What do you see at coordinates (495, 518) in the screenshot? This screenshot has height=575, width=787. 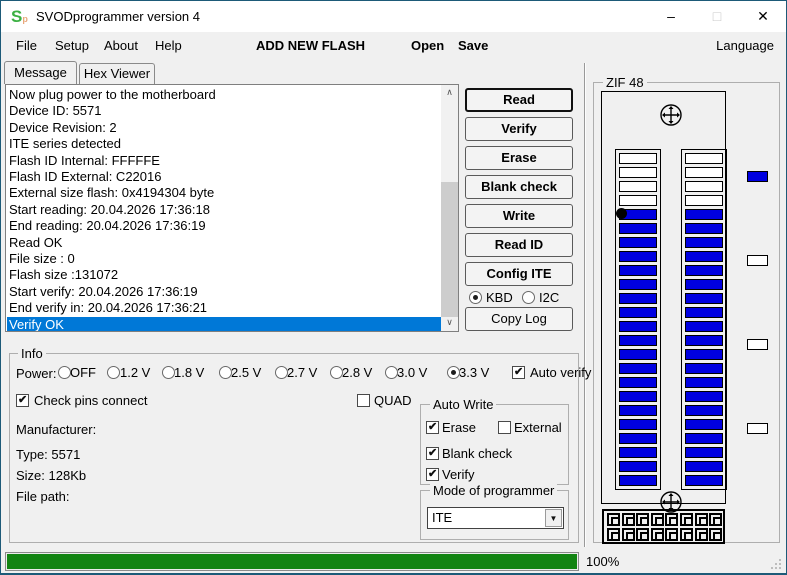 I see `mode-combobox: ITE ▼` at bounding box center [495, 518].